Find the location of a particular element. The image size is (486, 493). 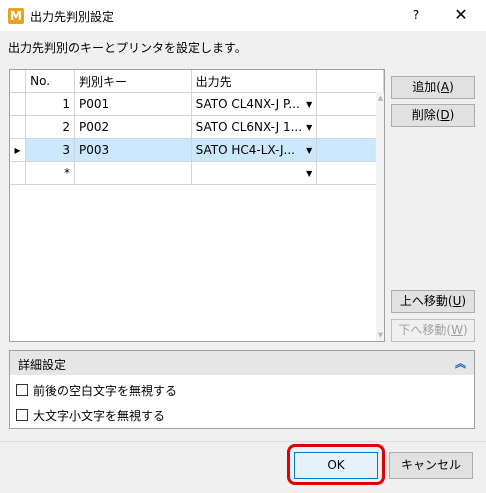

detail-settings-header: 詳細設定 ︽ is located at coordinates (242, 363).